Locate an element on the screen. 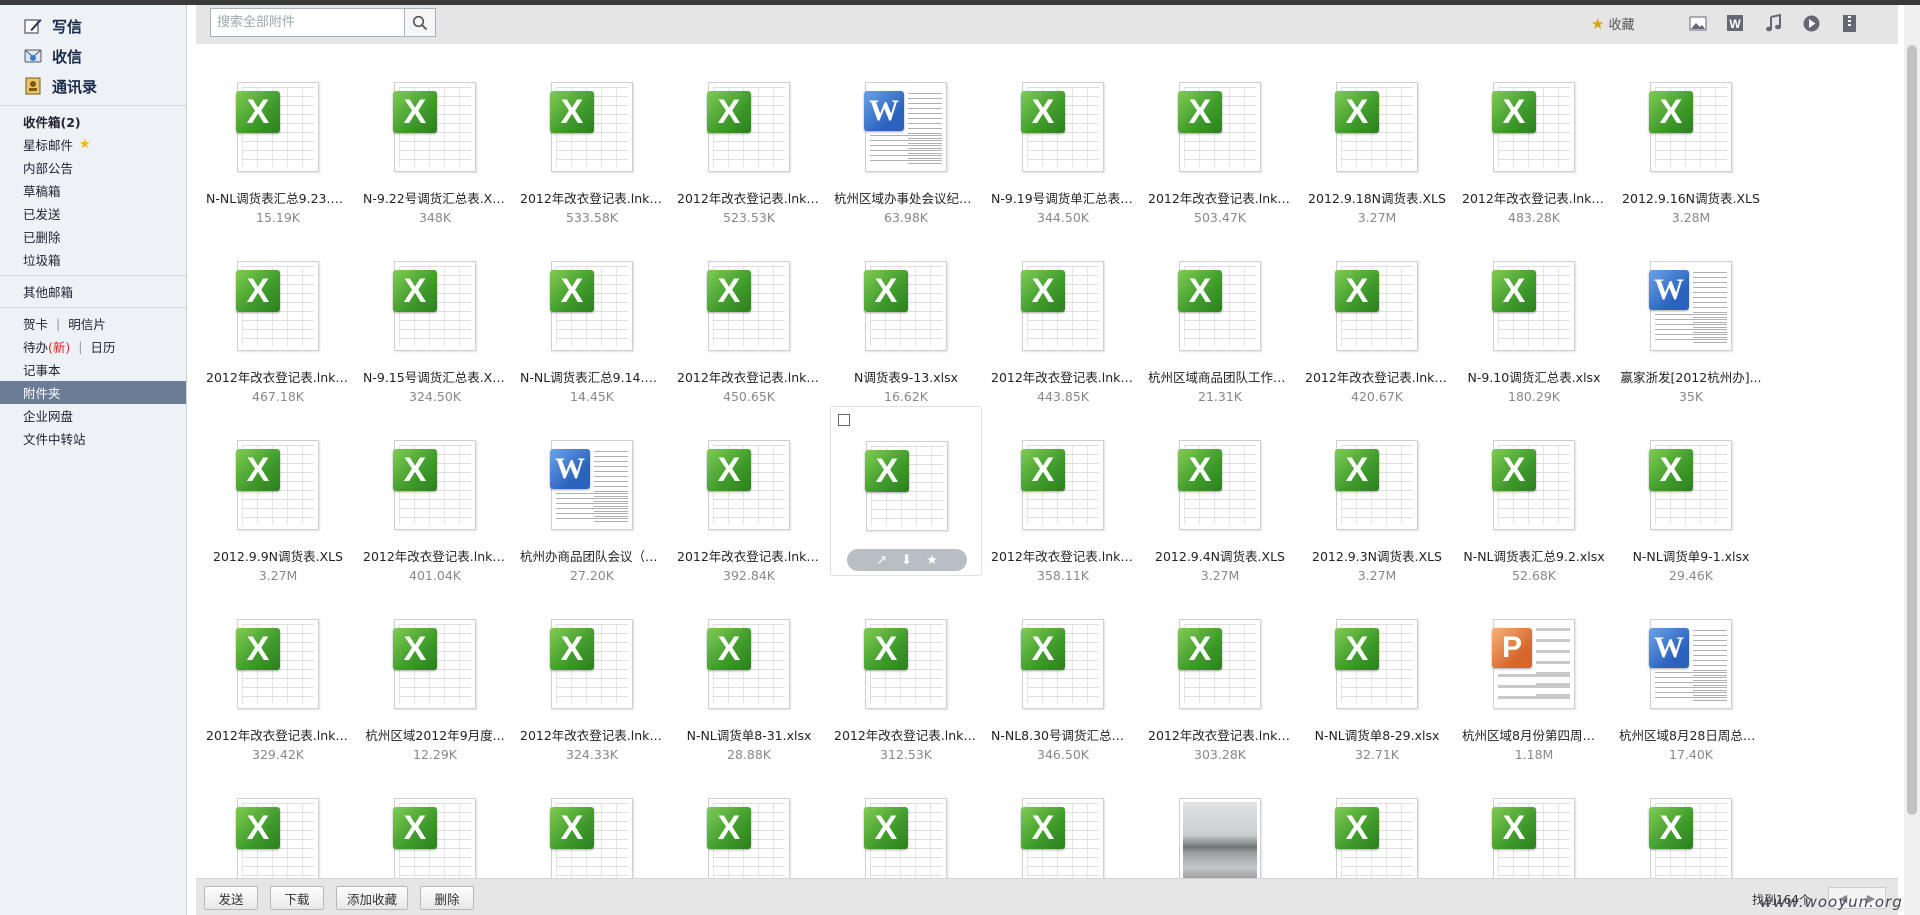 The width and height of the screenshot is (1920, 915). file-name: N-NL调货表汇总9.14.xlsx is located at coordinates (592, 376).